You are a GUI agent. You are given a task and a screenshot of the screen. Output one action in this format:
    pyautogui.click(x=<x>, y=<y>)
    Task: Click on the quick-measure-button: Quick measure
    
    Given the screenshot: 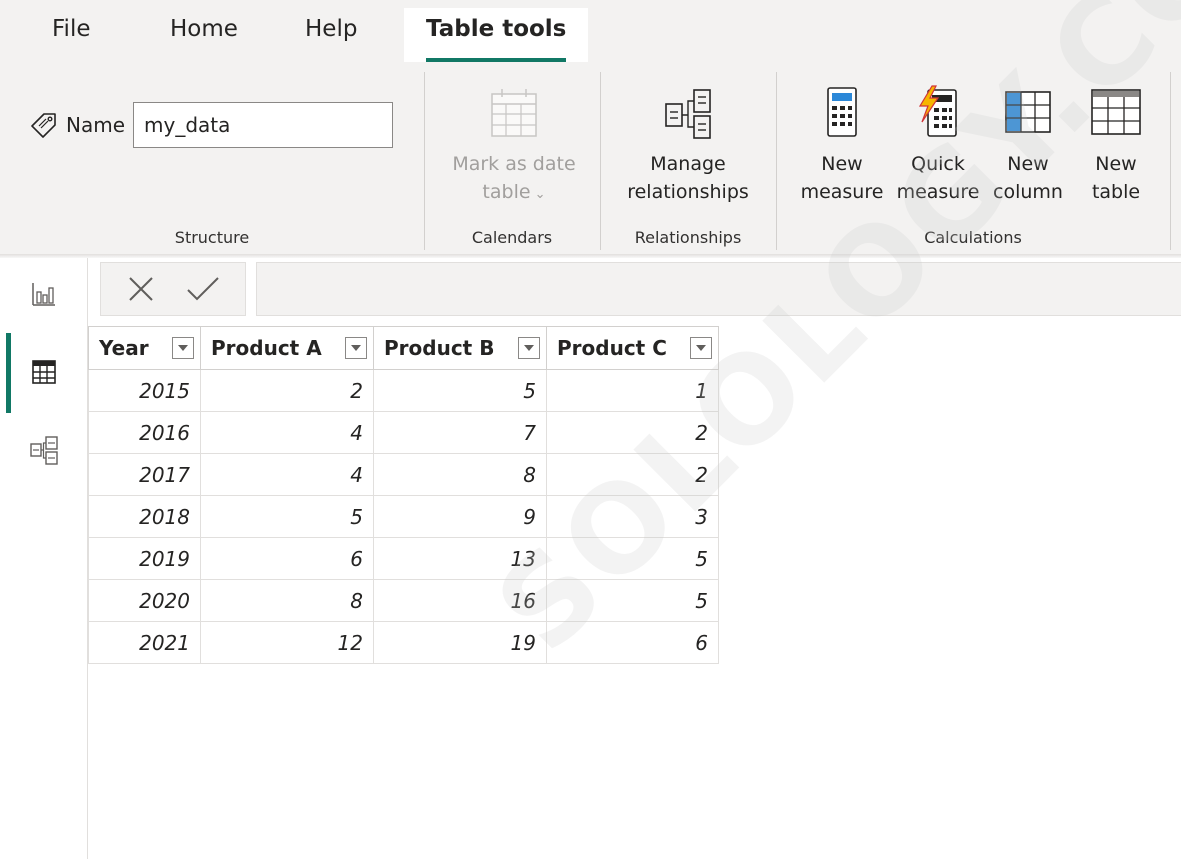 What is the action you would take?
    pyautogui.click(x=938, y=145)
    